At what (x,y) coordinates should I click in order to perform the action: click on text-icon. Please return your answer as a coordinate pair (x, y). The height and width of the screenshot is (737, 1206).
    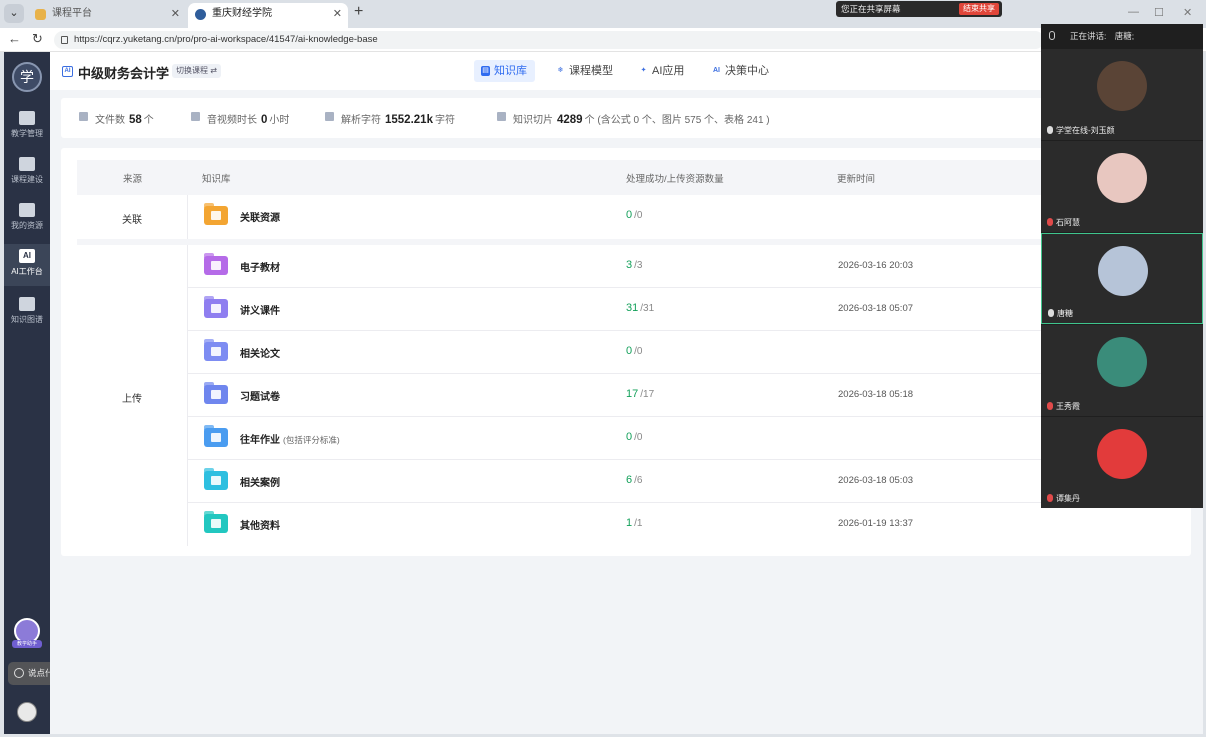
    Looking at the image, I should click on (329, 116).